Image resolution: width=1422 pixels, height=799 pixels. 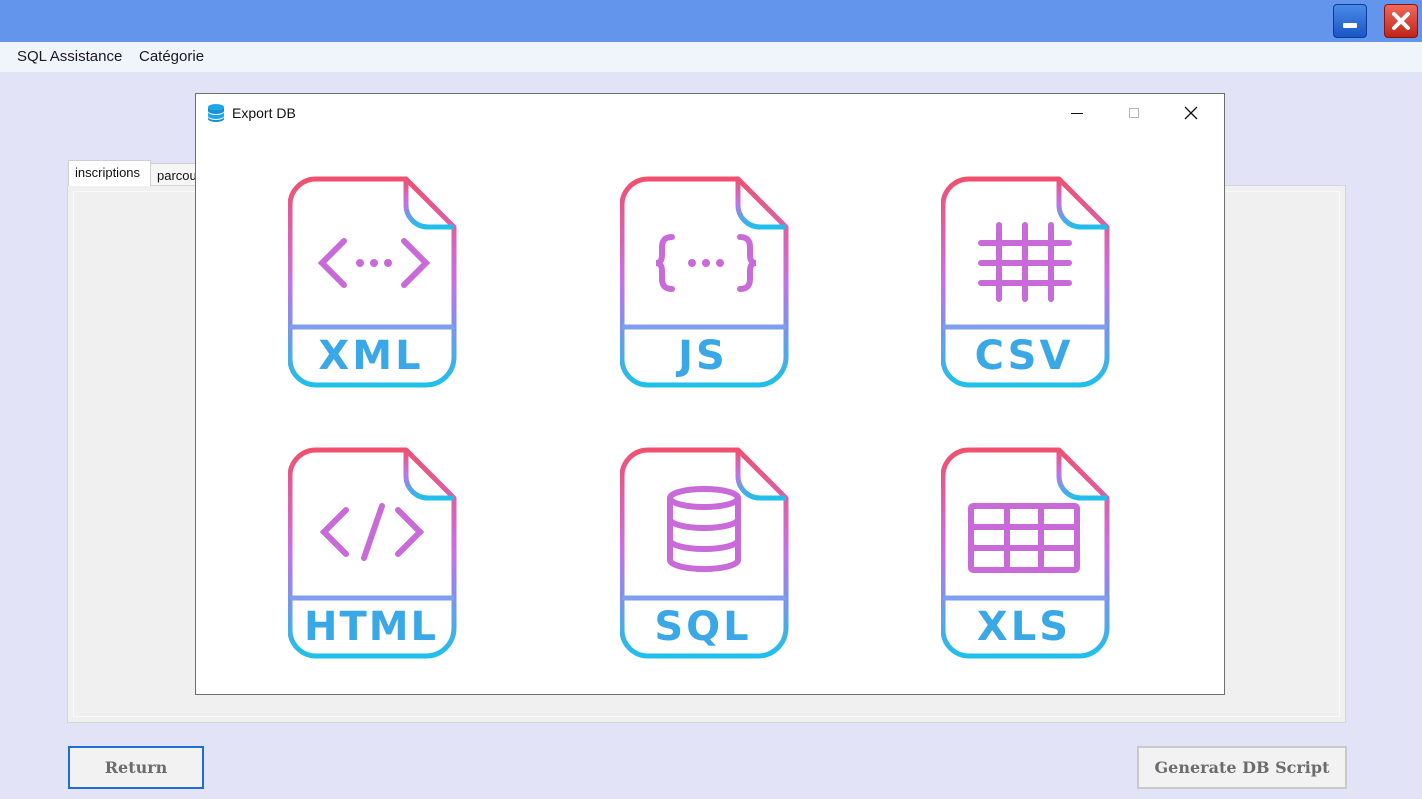 What do you see at coordinates (1242, 767) in the screenshot?
I see `generate-db-script-button: Generate DB Script` at bounding box center [1242, 767].